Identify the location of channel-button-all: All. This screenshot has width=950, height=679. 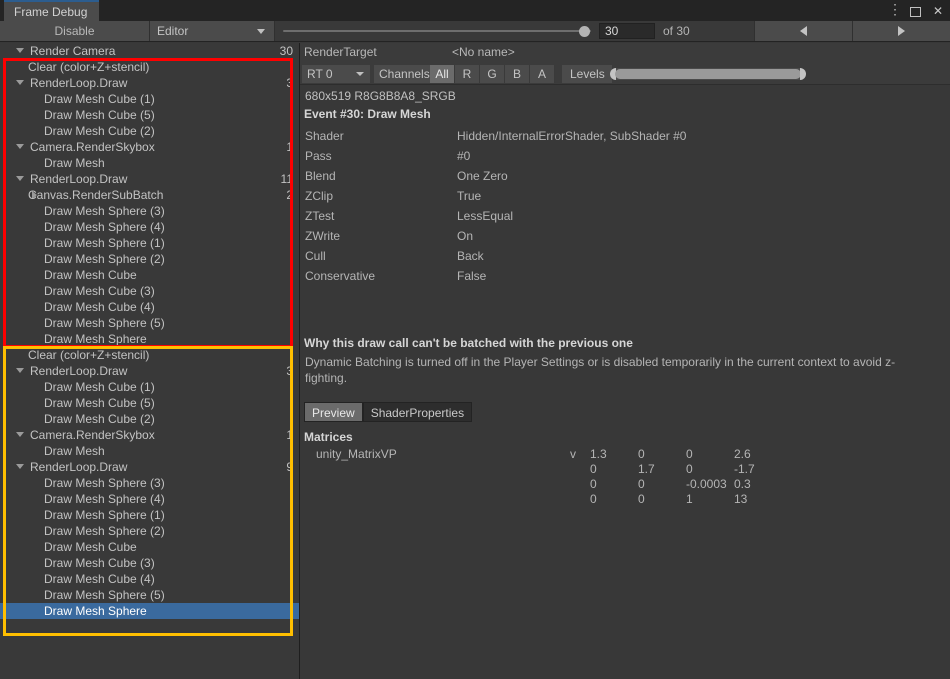
(442, 74).